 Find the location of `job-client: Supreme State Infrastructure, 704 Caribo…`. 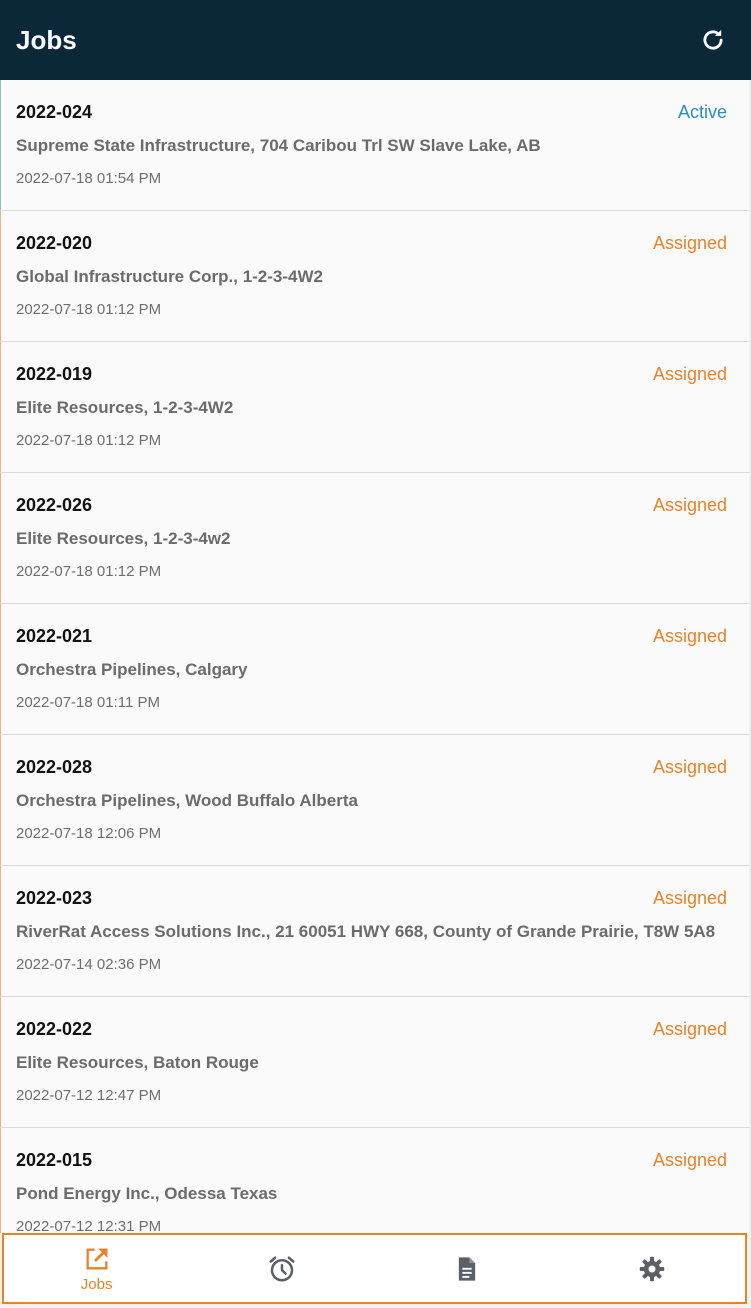

job-client: Supreme State Infrastructure, 704 Caribo… is located at coordinates (278, 145).